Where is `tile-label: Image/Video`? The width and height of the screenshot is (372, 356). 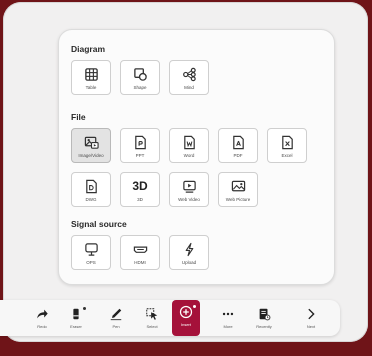 tile-label: Image/Video is located at coordinates (91, 155).